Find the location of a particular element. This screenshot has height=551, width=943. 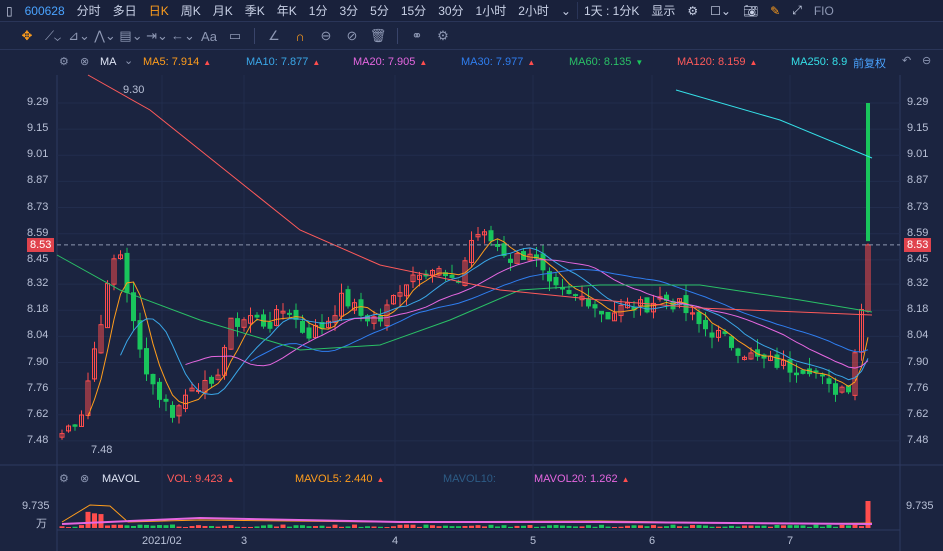

price-tick-left: 7.62 is located at coordinates (38, 413).